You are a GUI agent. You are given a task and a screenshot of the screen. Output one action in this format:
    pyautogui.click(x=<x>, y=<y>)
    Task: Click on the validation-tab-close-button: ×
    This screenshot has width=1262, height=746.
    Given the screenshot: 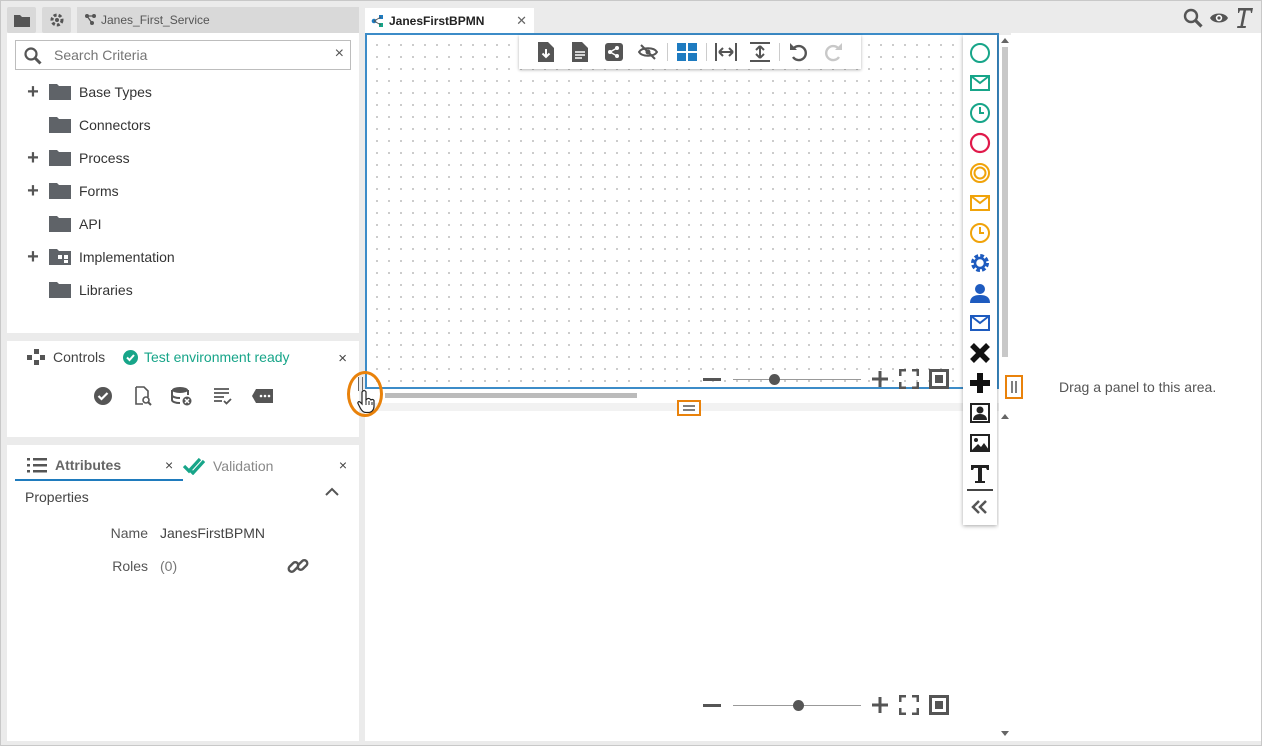 What is the action you would take?
    pyautogui.click(x=343, y=465)
    